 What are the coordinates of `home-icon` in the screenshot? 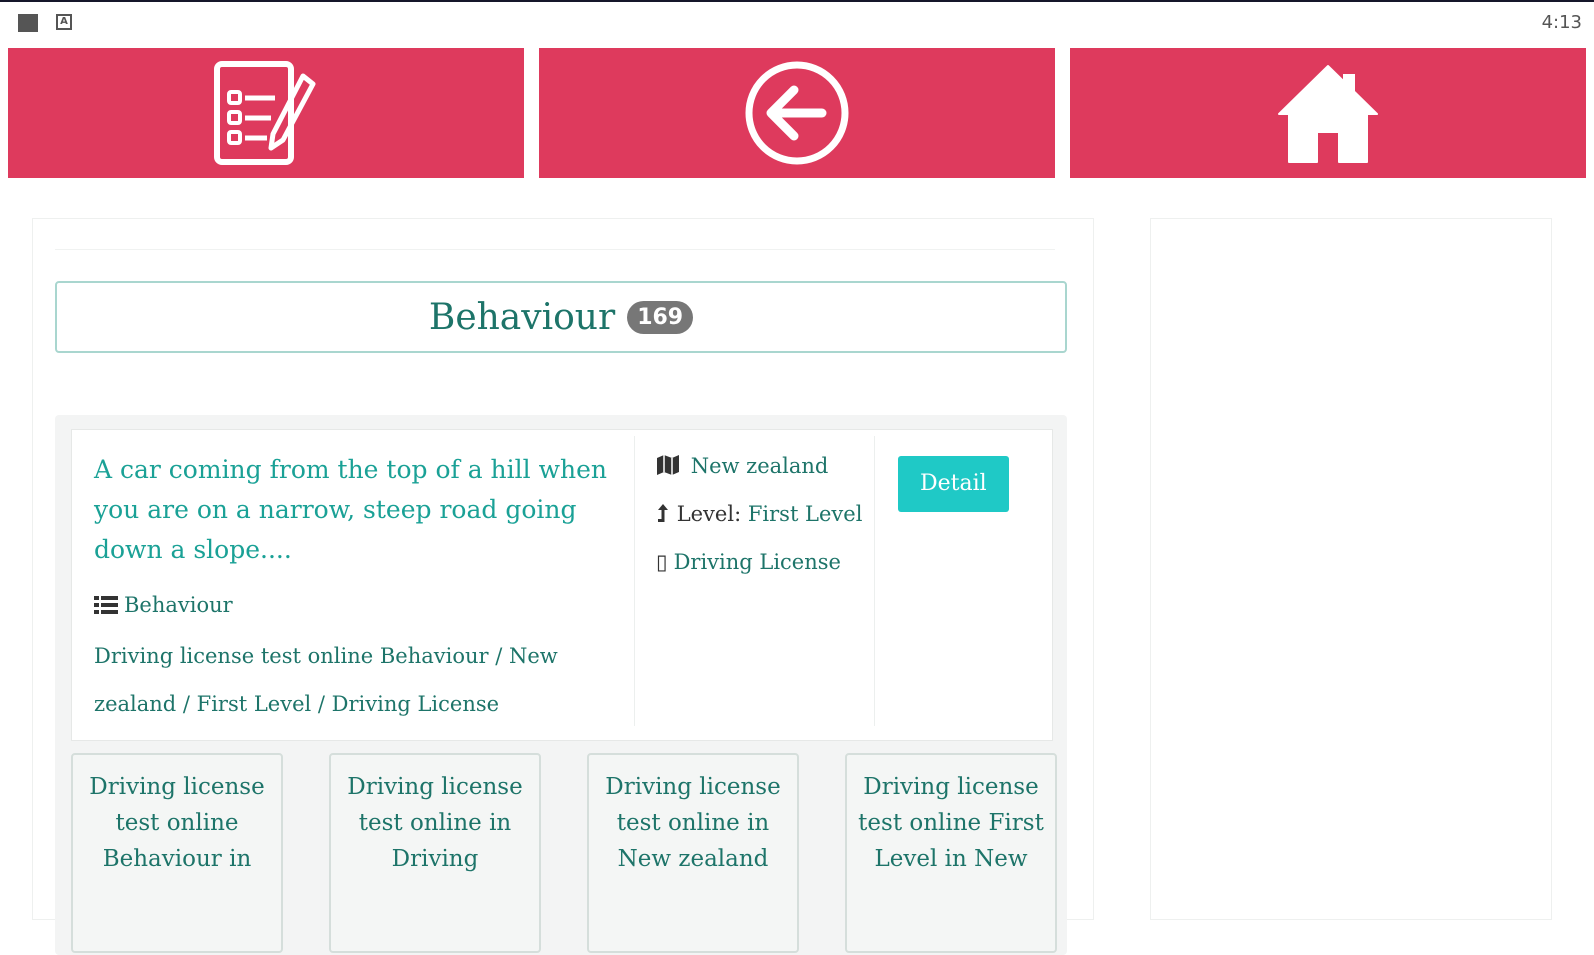 It's located at (1328, 114).